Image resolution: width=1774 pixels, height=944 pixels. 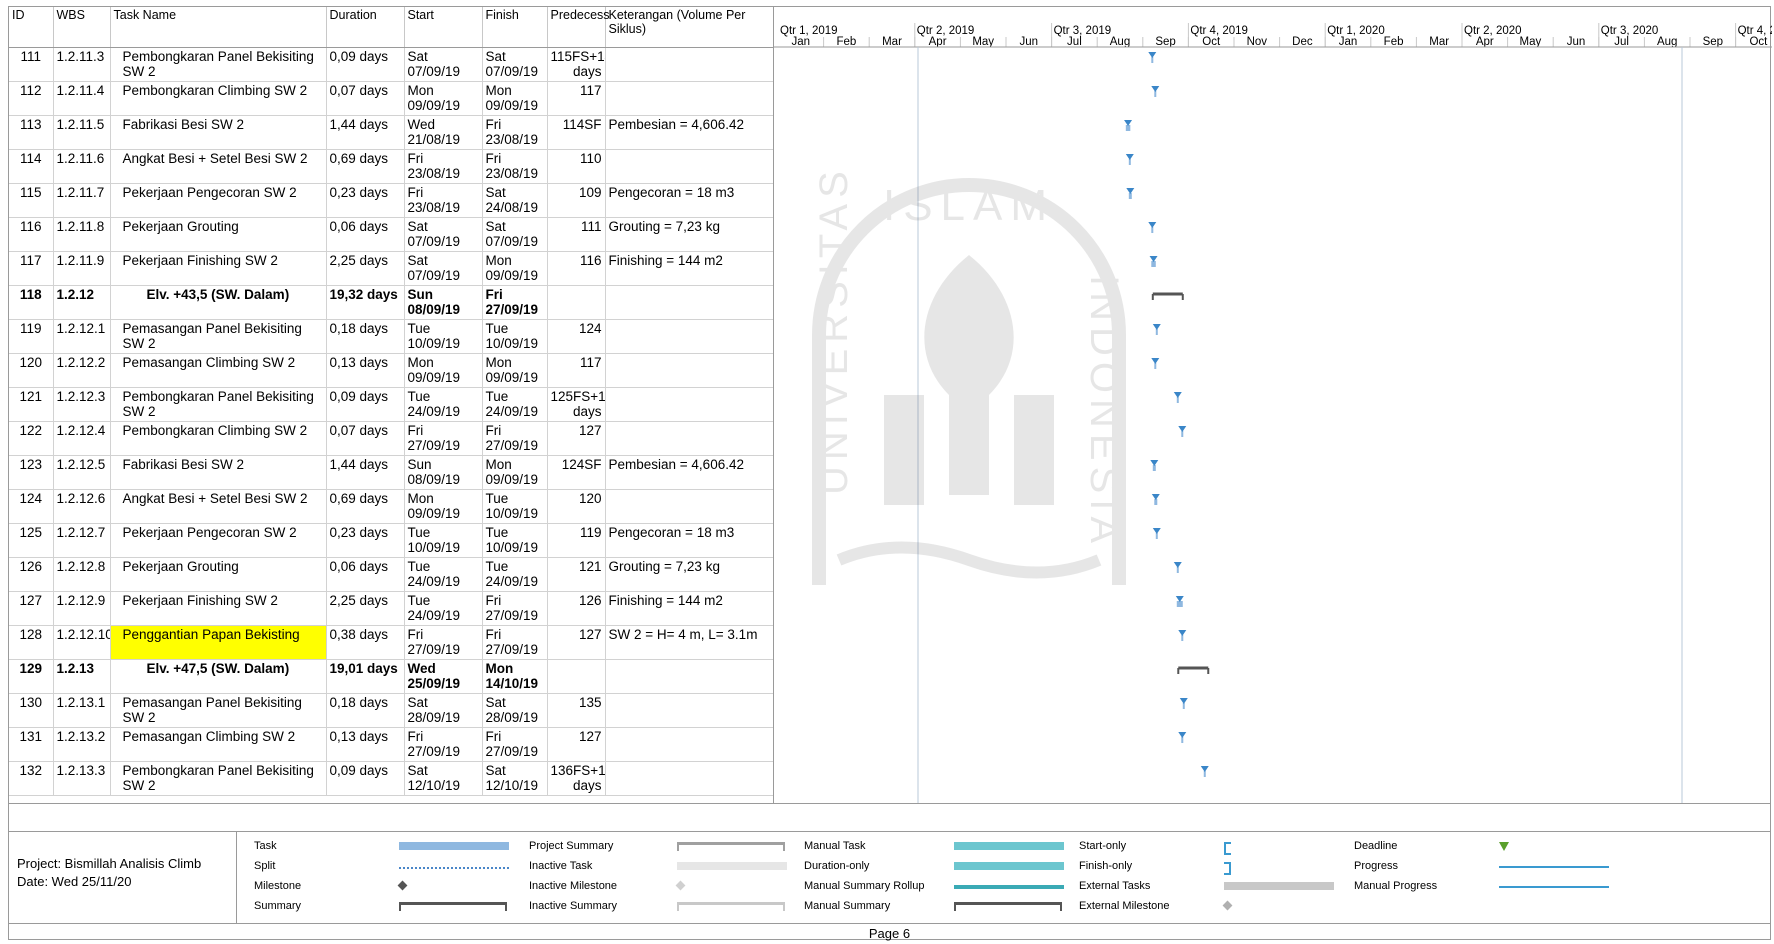 I want to click on task-predecessors, so click(x=576, y=676).